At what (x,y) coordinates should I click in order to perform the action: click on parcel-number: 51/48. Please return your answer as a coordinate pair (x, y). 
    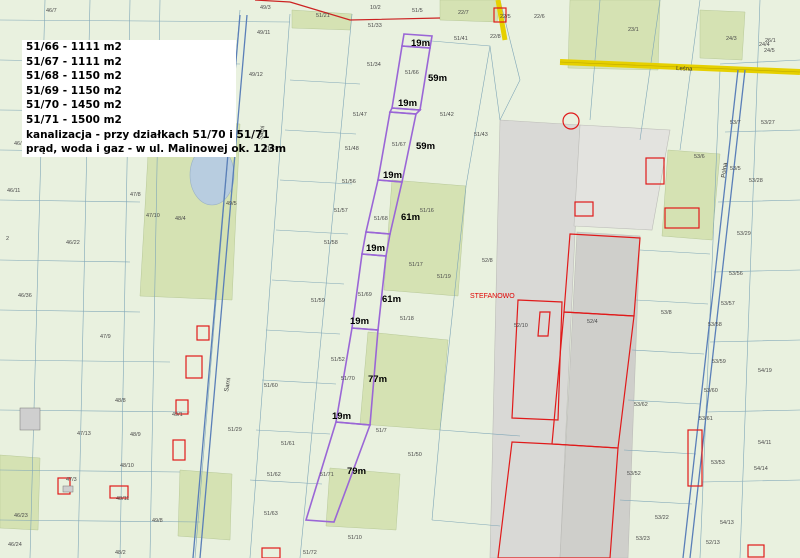
    Looking at the image, I should click on (352, 149).